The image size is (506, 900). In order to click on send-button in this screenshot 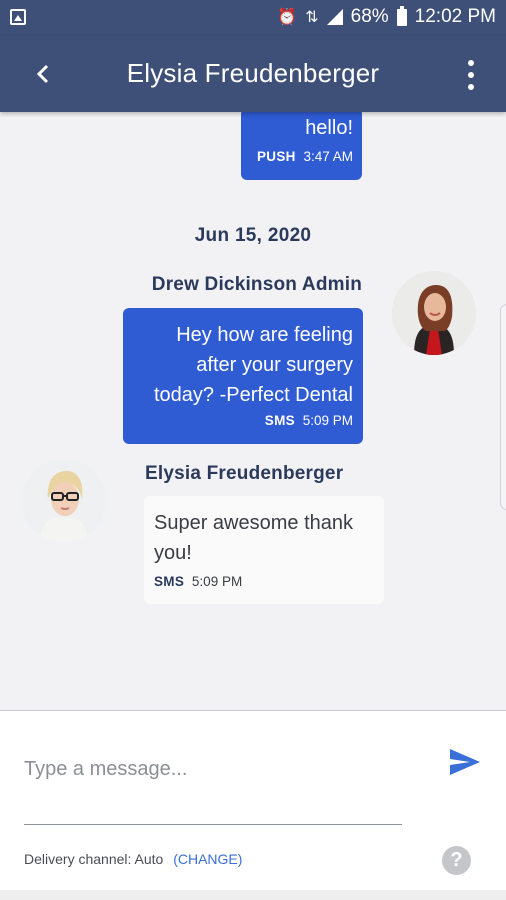, I will do `click(466, 763)`.